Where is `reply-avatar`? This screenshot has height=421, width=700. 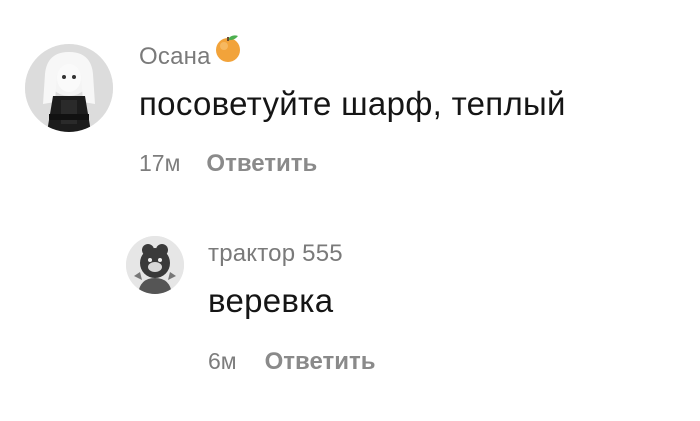
reply-avatar is located at coordinates (155, 265).